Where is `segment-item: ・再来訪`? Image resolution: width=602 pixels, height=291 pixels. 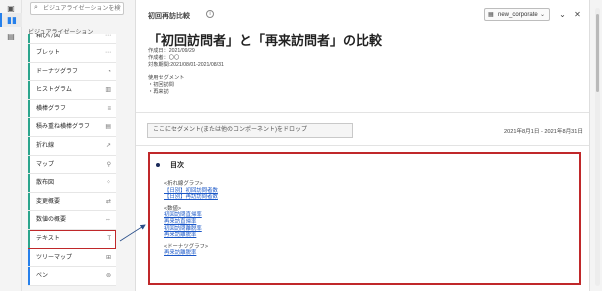 segment-item: ・再来訪 is located at coordinates (158, 92).